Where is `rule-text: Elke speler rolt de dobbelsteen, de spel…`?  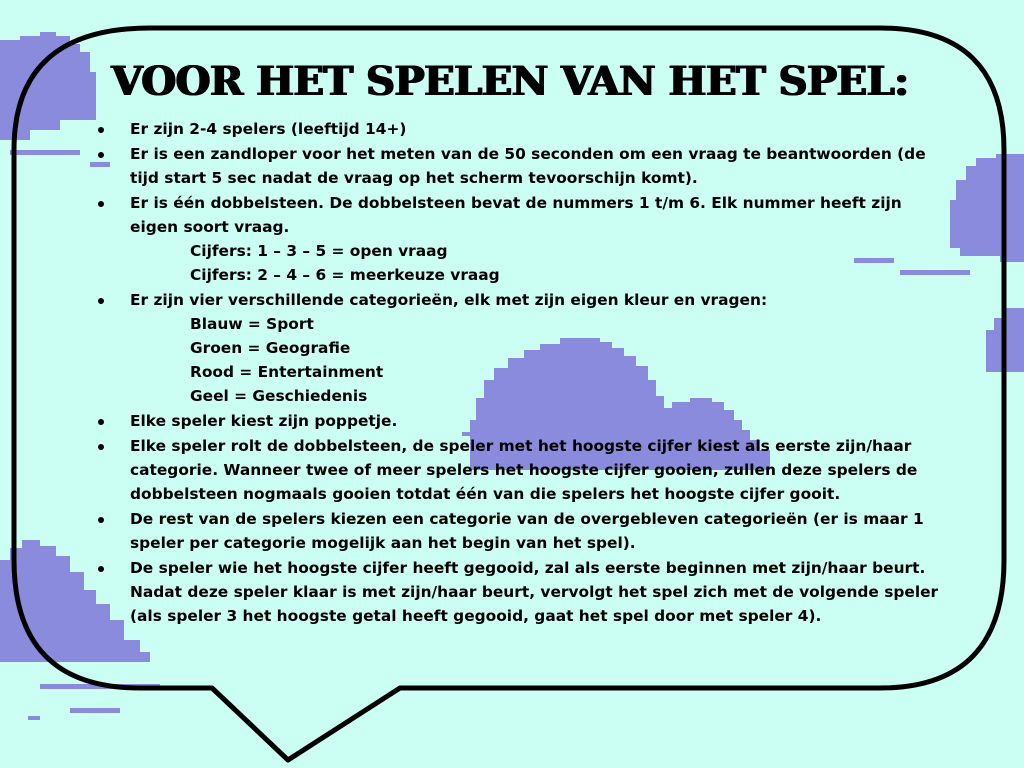 rule-text: Elke speler rolt de dobbelsteen, de spel… is located at coordinates (524, 470).